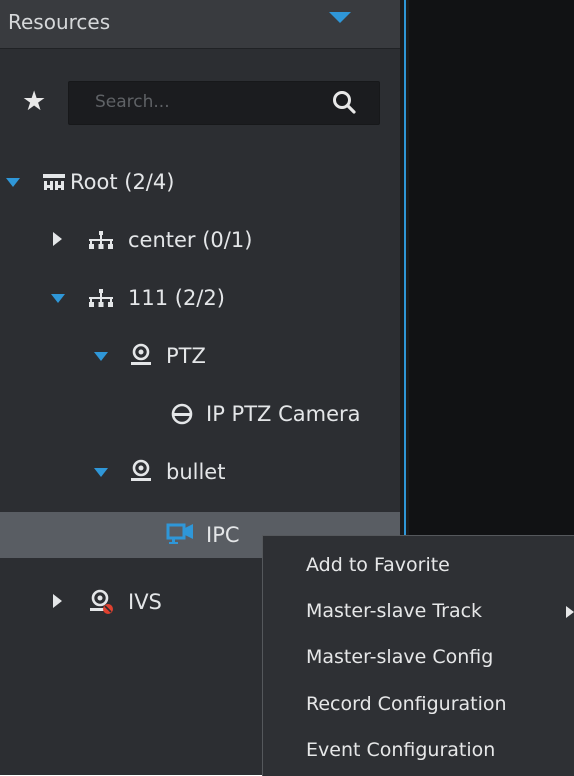 This screenshot has height=776, width=574. What do you see at coordinates (145, 602) in the screenshot?
I see `tree-node-label: IVS` at bounding box center [145, 602].